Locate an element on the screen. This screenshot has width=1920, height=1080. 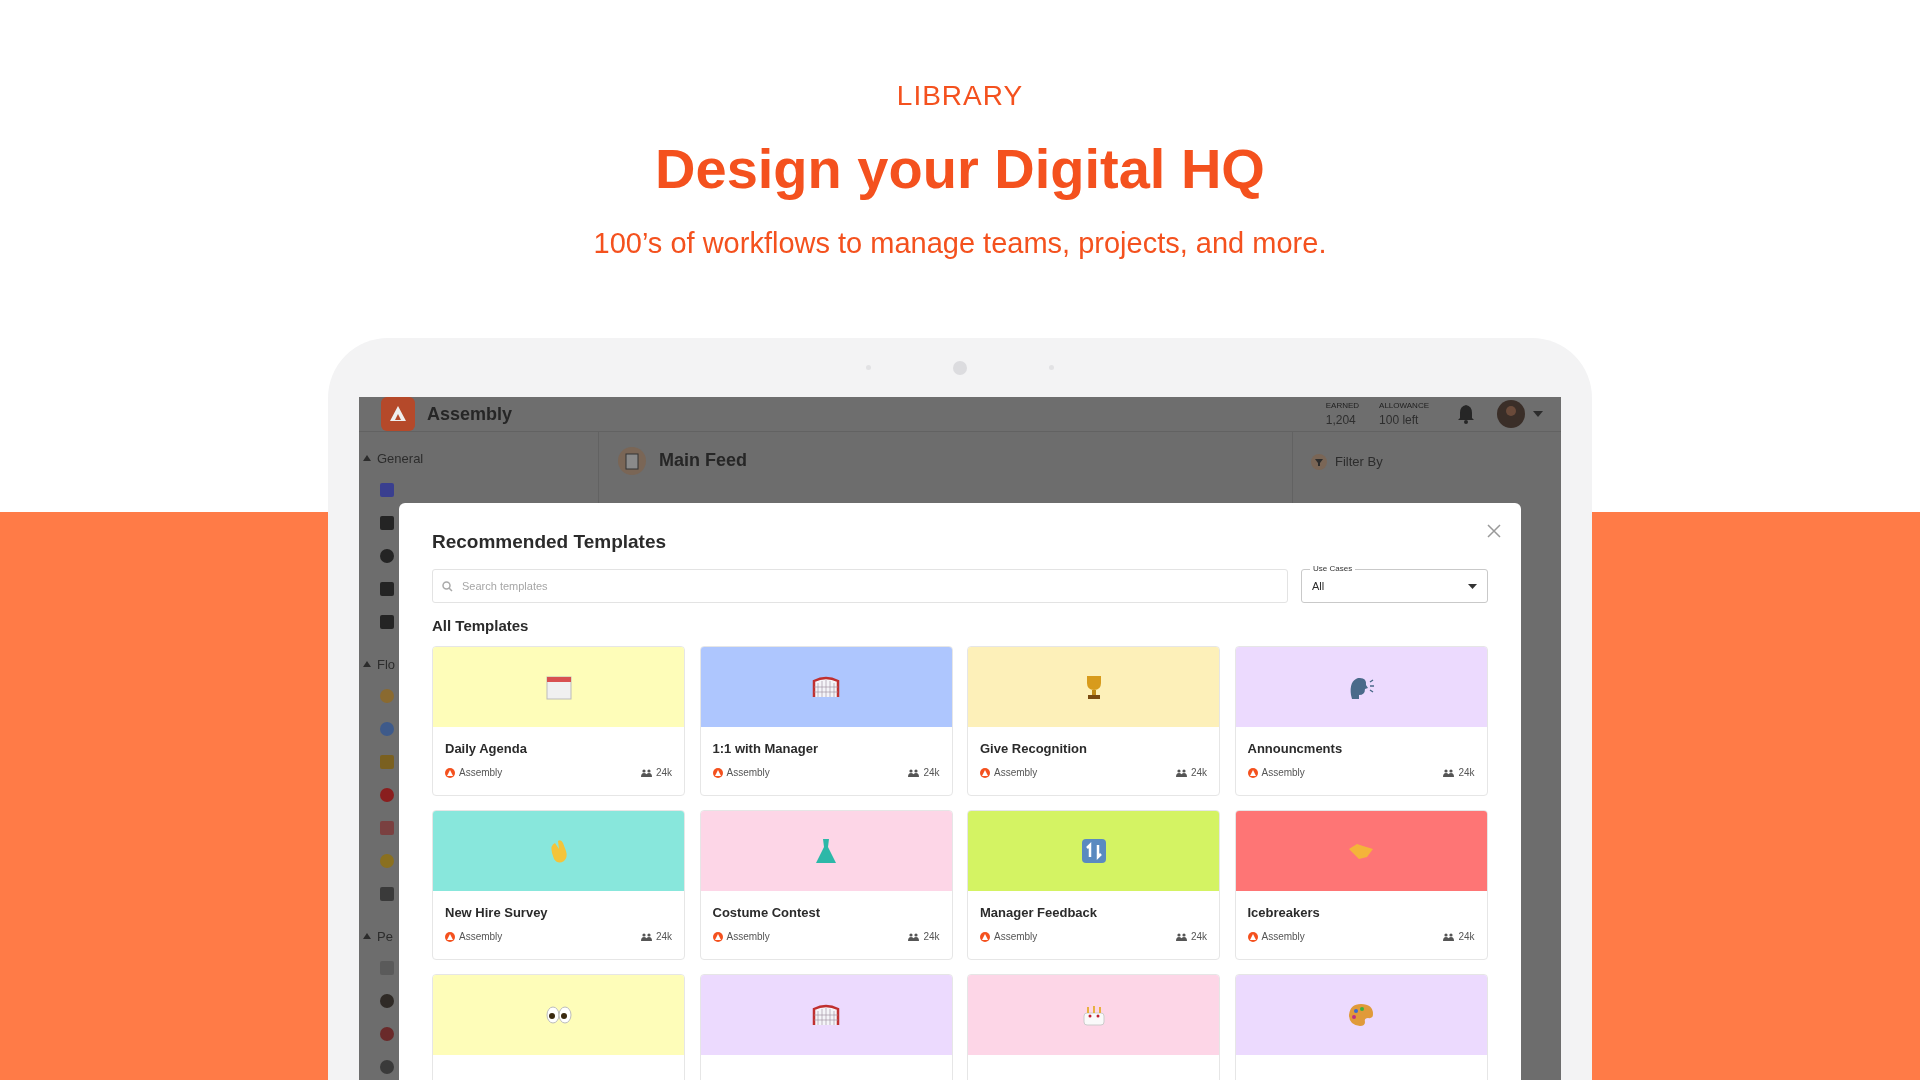
card-title: Costume Contest is located at coordinates (767, 912).